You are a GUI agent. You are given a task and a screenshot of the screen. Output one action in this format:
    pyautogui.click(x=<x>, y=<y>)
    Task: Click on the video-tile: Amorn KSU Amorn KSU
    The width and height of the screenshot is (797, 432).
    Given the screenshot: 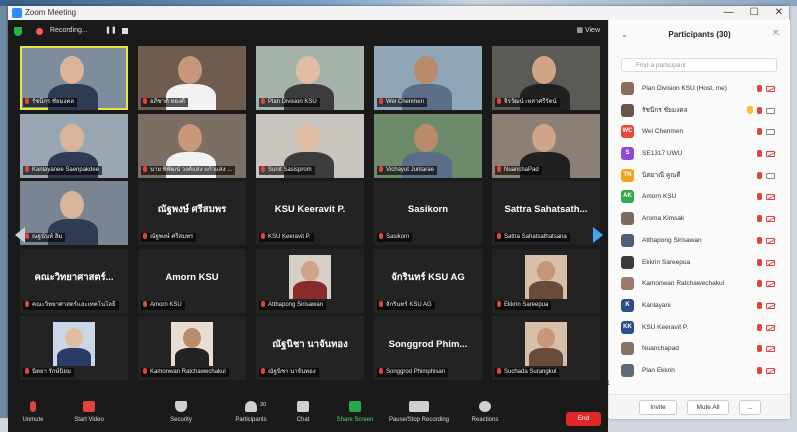 What is the action you would take?
    pyautogui.click(x=192, y=280)
    